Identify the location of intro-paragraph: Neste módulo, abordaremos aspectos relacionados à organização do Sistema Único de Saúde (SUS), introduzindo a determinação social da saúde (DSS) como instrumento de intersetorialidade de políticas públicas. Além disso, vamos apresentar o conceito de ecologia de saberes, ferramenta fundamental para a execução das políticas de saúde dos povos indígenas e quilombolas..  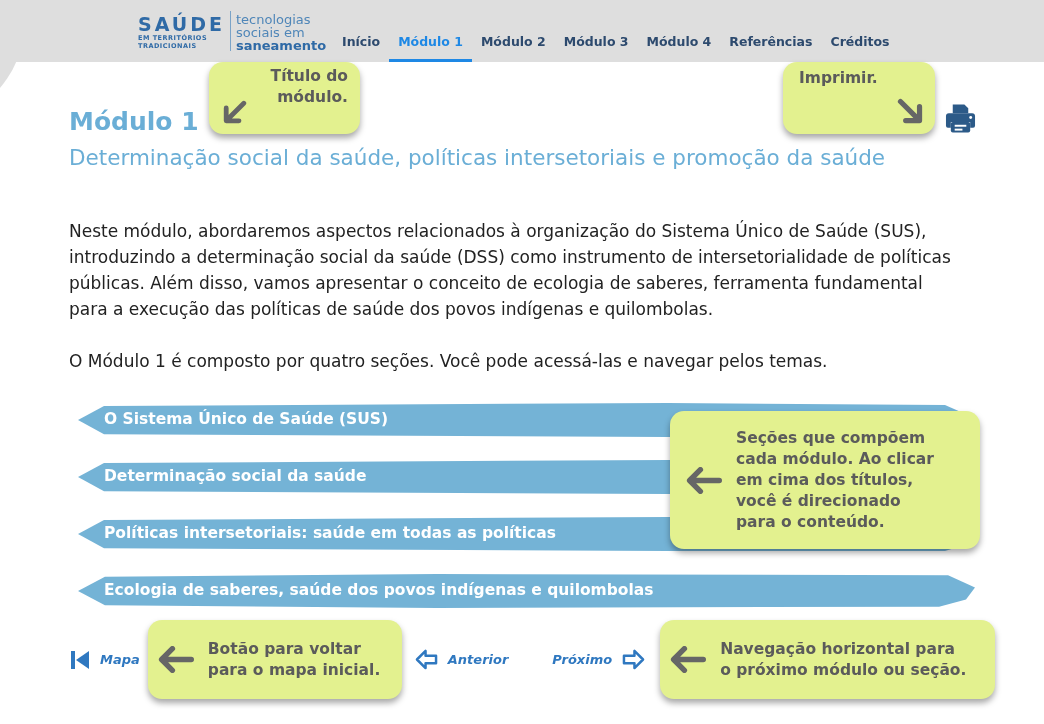
(510, 270).